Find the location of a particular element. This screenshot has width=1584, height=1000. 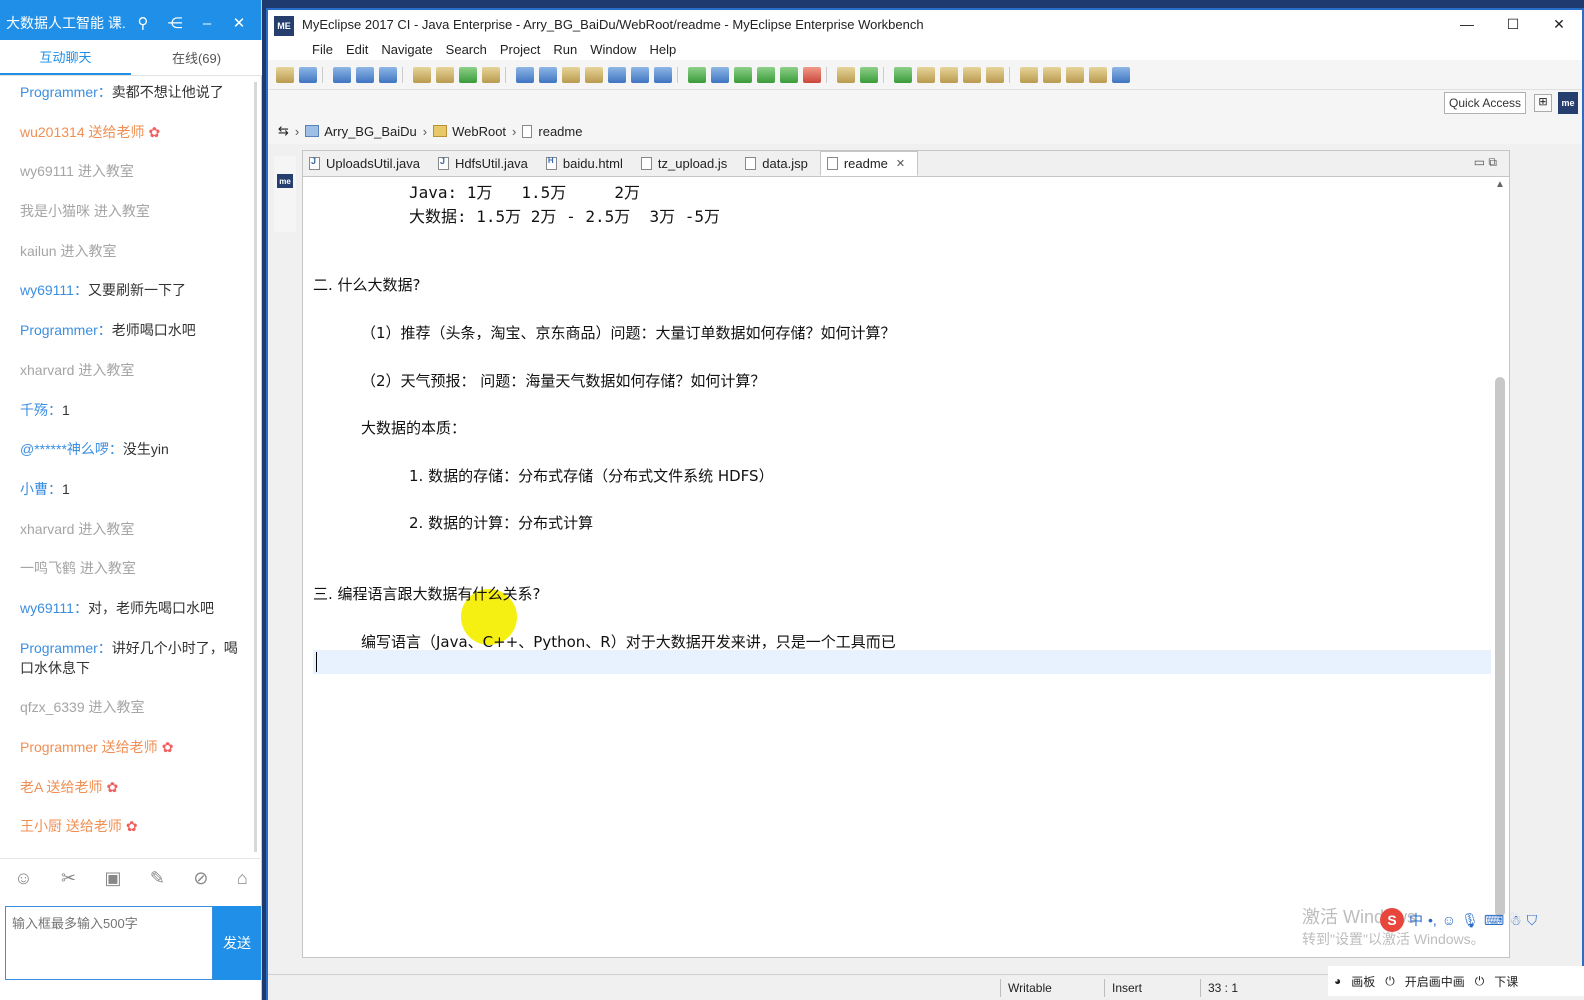

gift-icon: ⌂ is located at coordinates (242, 878).